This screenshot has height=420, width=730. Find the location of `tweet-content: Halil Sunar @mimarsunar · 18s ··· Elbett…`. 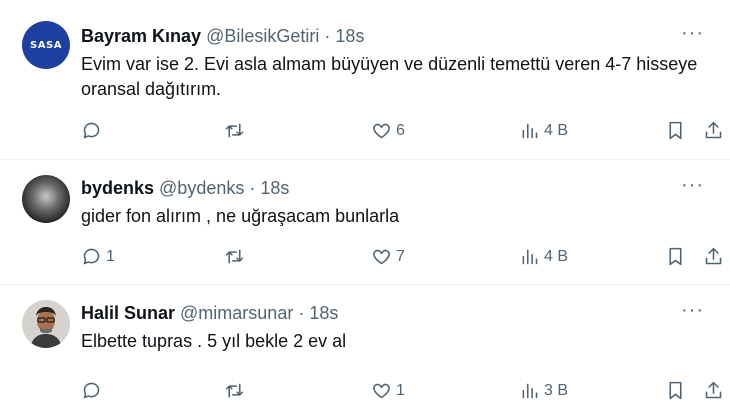

tweet-content: Halil Sunar @mimarsunar · 18s ··· Elbett… is located at coordinates (397, 327).